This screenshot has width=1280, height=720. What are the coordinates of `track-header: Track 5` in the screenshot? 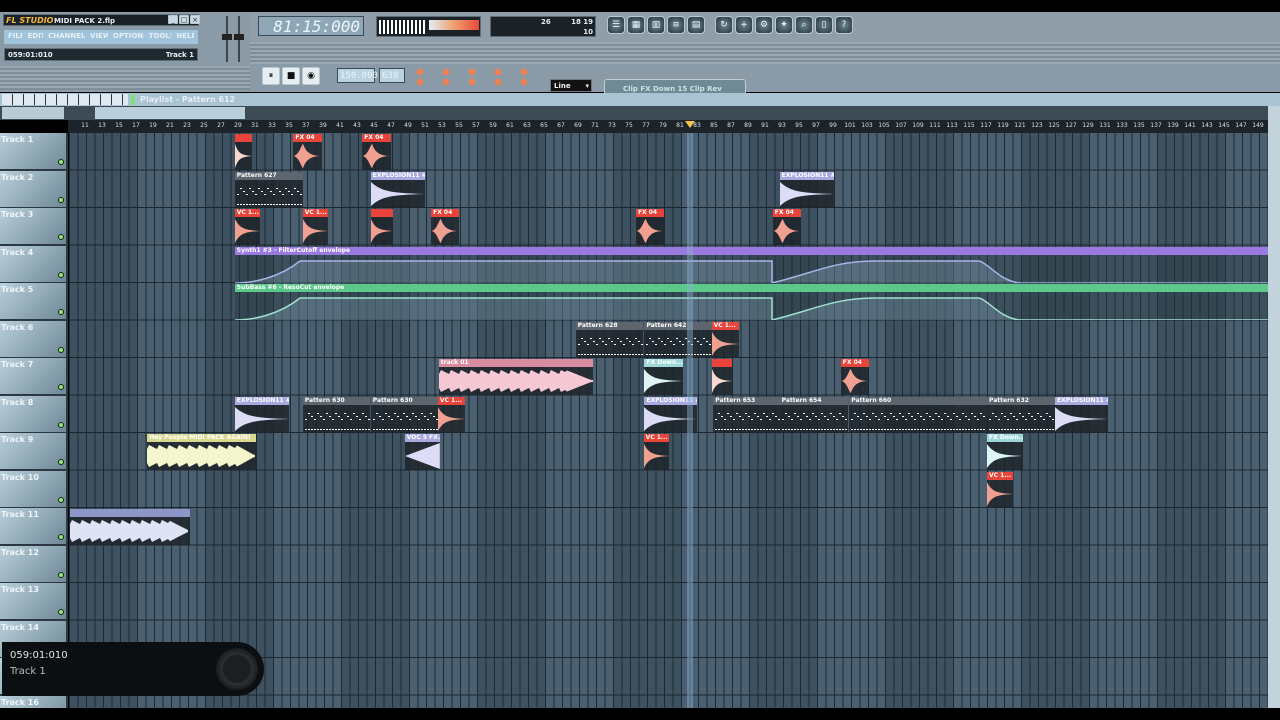 It's located at (33, 301).